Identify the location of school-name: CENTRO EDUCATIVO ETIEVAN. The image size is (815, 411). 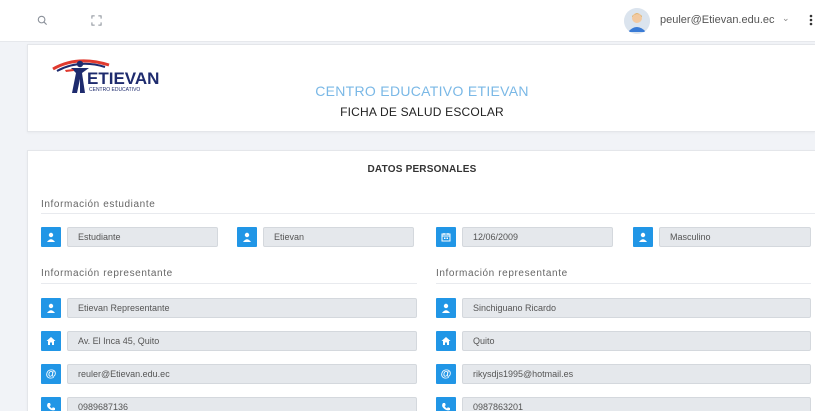
(422, 91).